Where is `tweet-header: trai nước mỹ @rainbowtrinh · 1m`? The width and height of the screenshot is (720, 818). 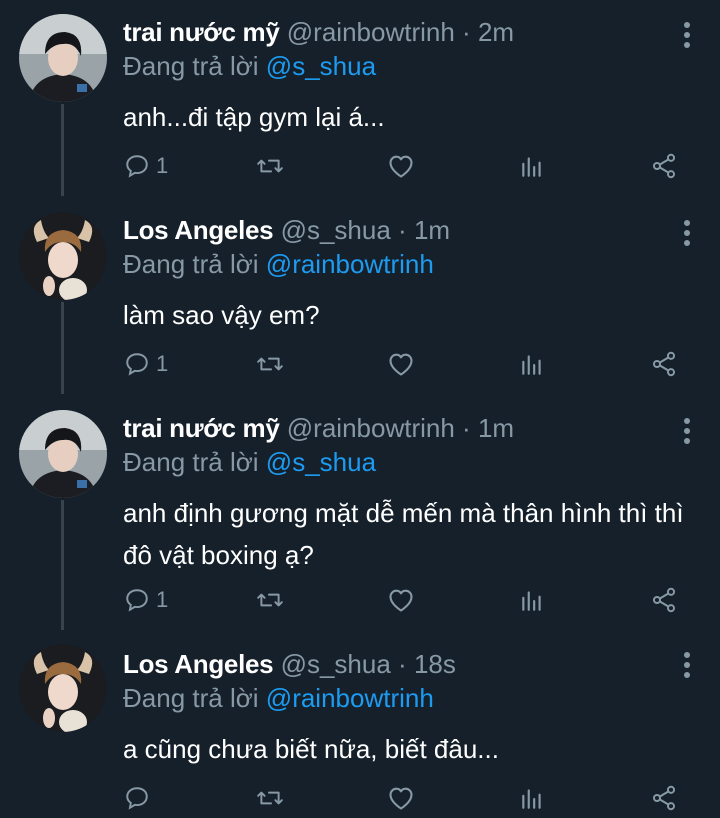 tweet-header: trai nước mỹ @rainbowtrinh · 1m is located at coordinates (318, 428).